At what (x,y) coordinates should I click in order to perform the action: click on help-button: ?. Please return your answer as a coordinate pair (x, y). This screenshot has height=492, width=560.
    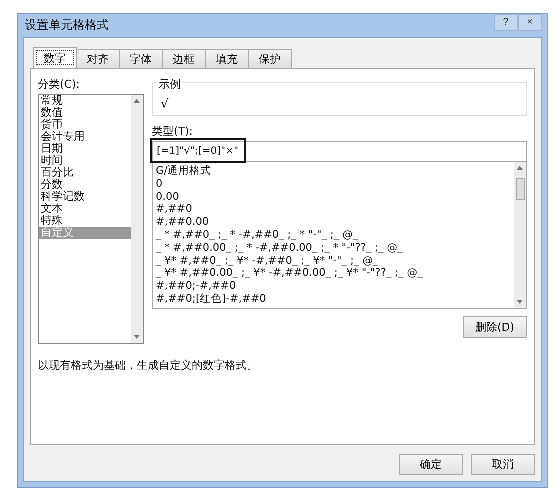
    Looking at the image, I should click on (506, 22).